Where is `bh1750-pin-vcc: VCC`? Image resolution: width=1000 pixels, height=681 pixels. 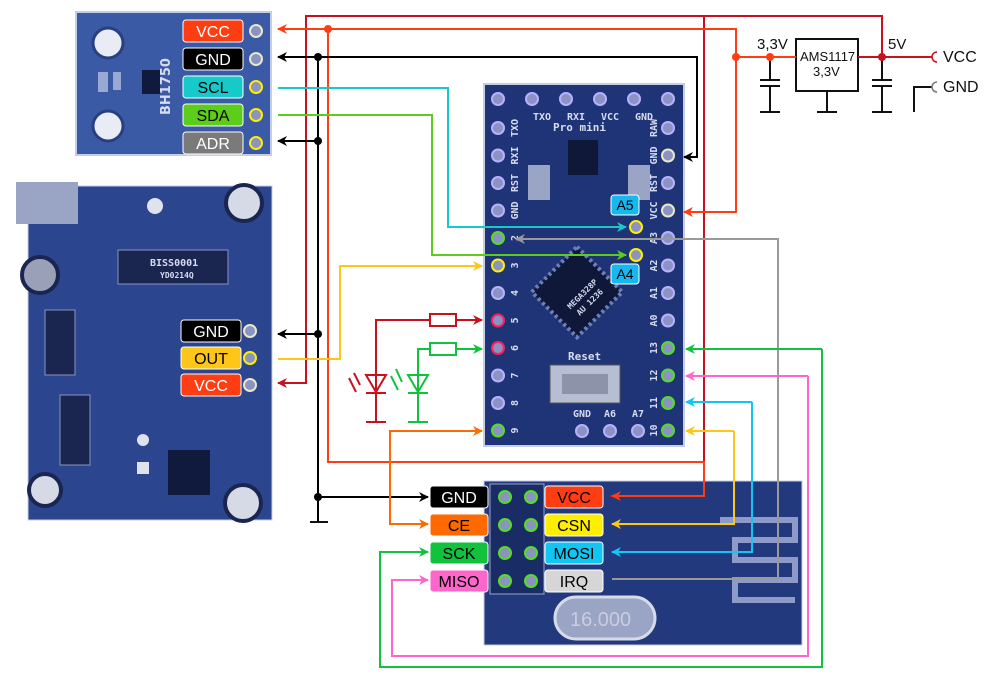 bh1750-pin-vcc: VCC is located at coordinates (213, 31).